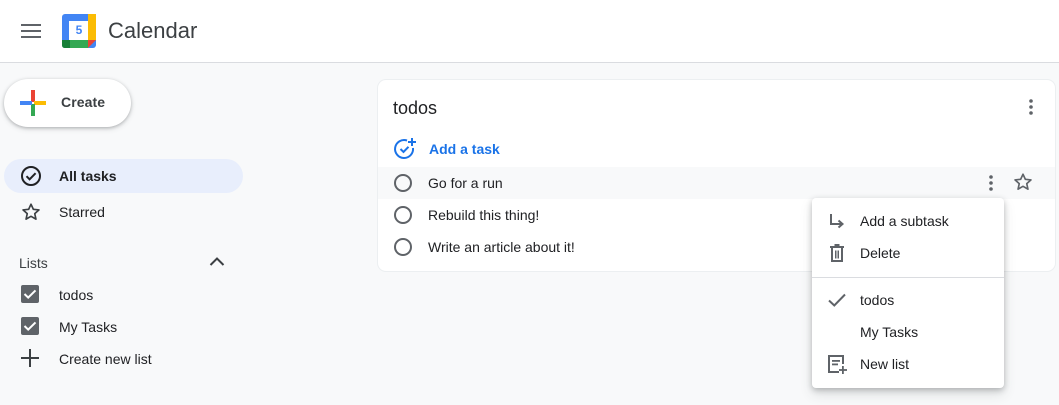 Image resolution: width=1059 pixels, height=405 pixels. Describe the element at coordinates (123, 294) in the screenshot. I see `list-item-todos: todos` at that location.